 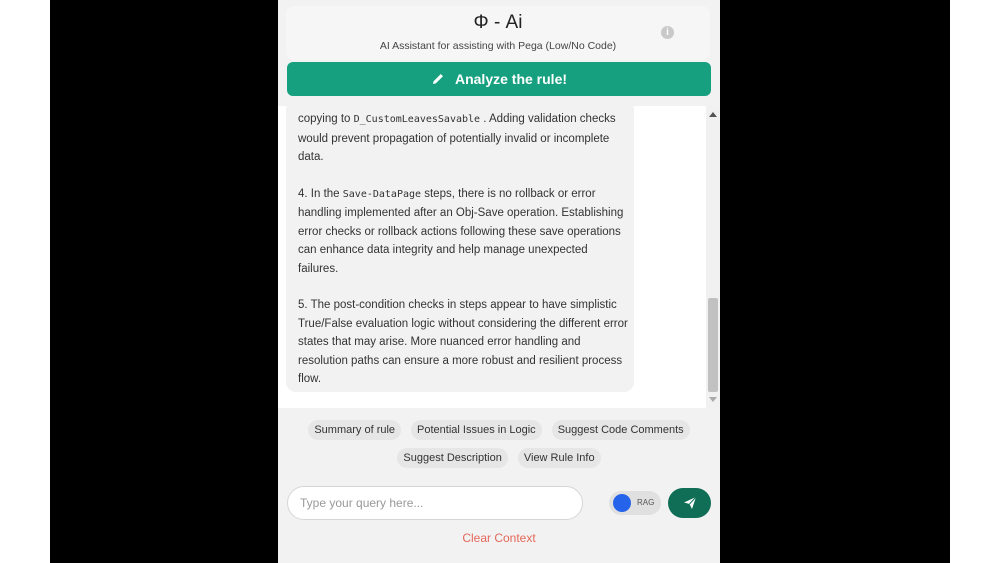 What do you see at coordinates (559, 458) in the screenshot?
I see `chip-view-rule-info: View Rule Info` at bounding box center [559, 458].